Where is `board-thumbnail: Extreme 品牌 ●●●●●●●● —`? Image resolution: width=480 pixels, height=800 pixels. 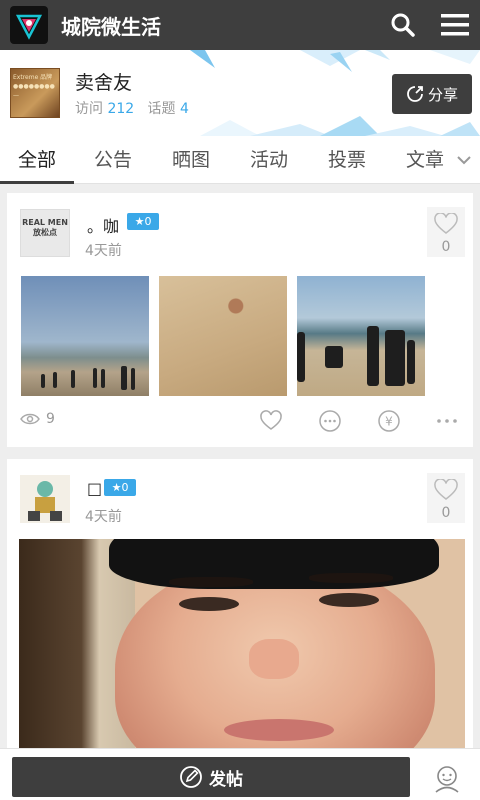
board-thumbnail: Extreme 品牌 ●●●●●●●● — is located at coordinates (35, 93).